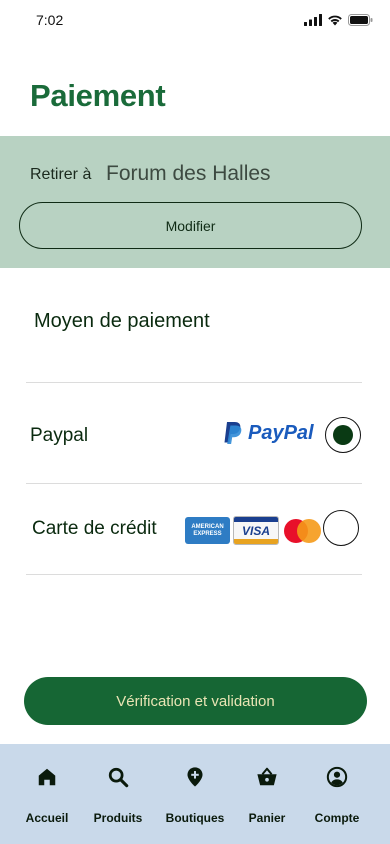 The image size is (390, 844). Describe the element at coordinates (360, 20) in the screenshot. I see `battery-icon` at that location.